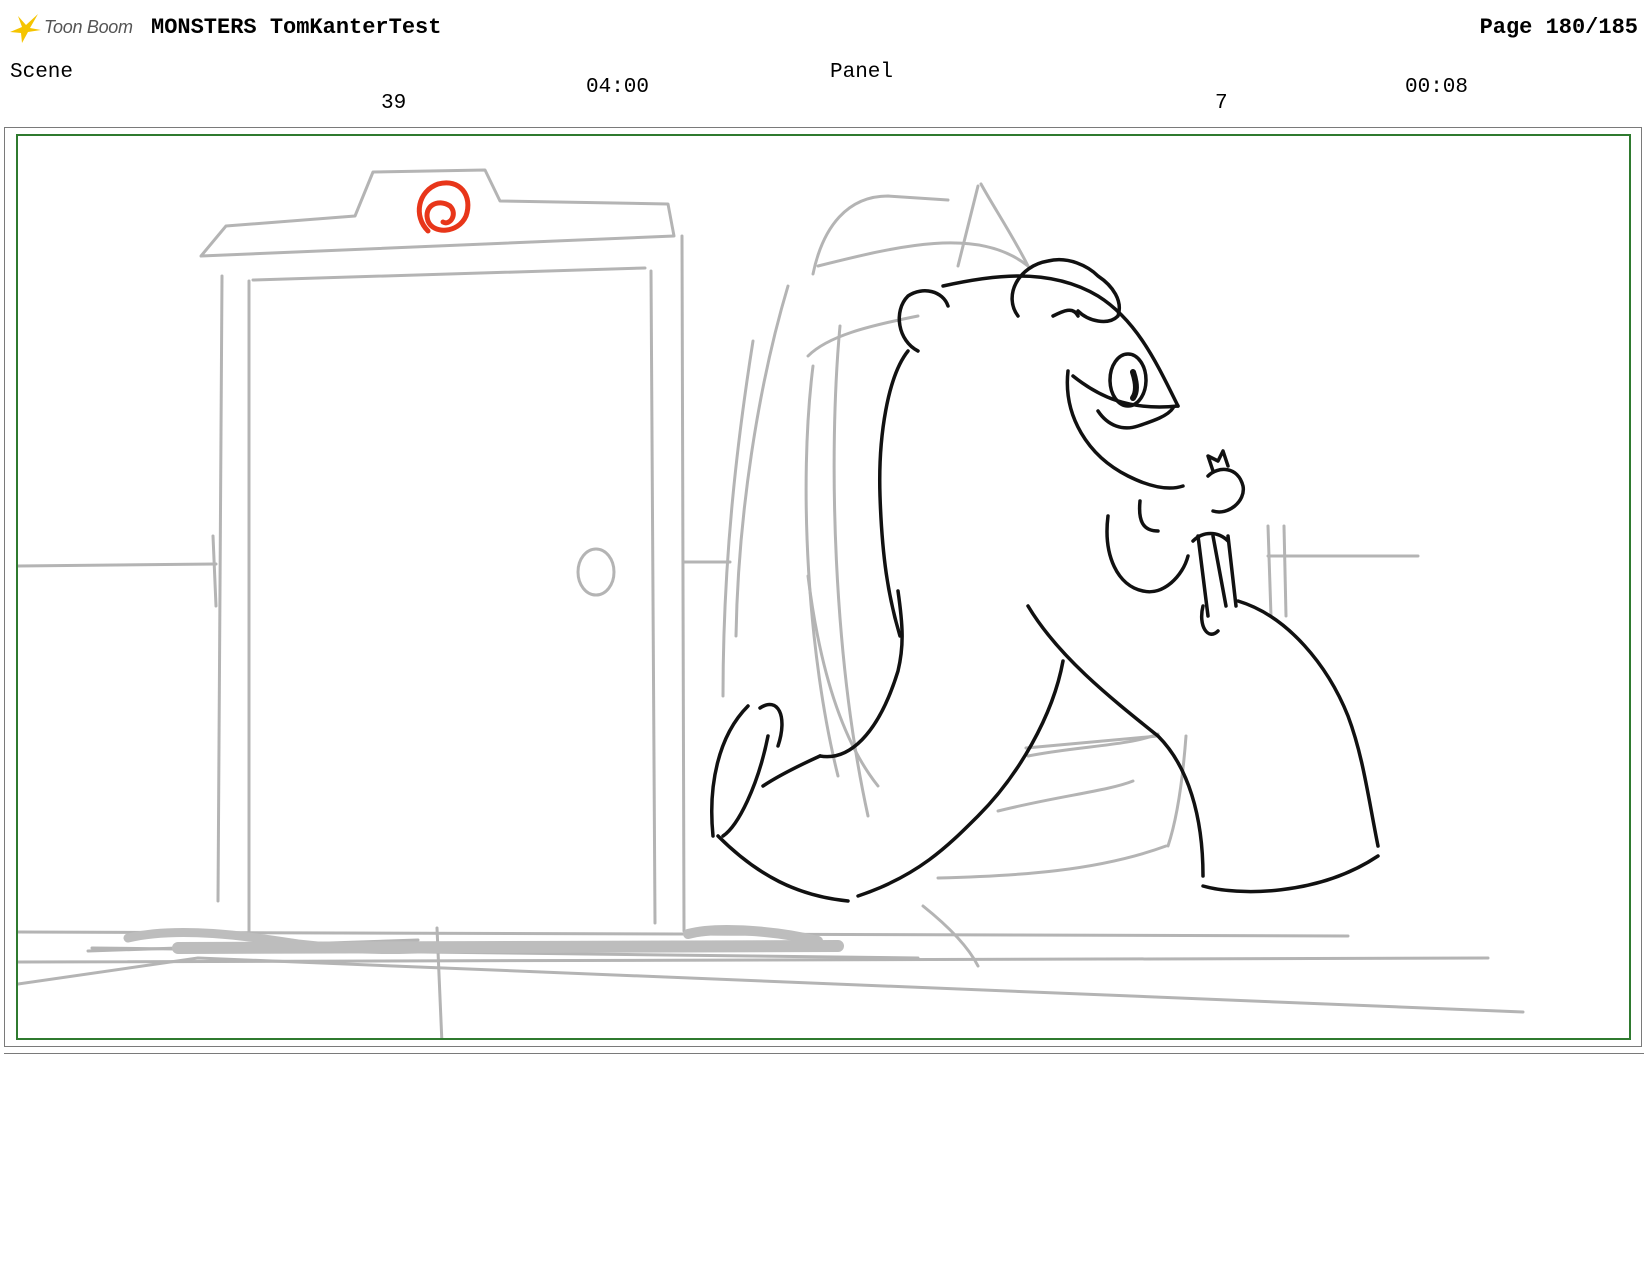 The width and height of the screenshot is (1648, 1276). I want to click on toon-boom-logo: Toon Boom, so click(72, 27).